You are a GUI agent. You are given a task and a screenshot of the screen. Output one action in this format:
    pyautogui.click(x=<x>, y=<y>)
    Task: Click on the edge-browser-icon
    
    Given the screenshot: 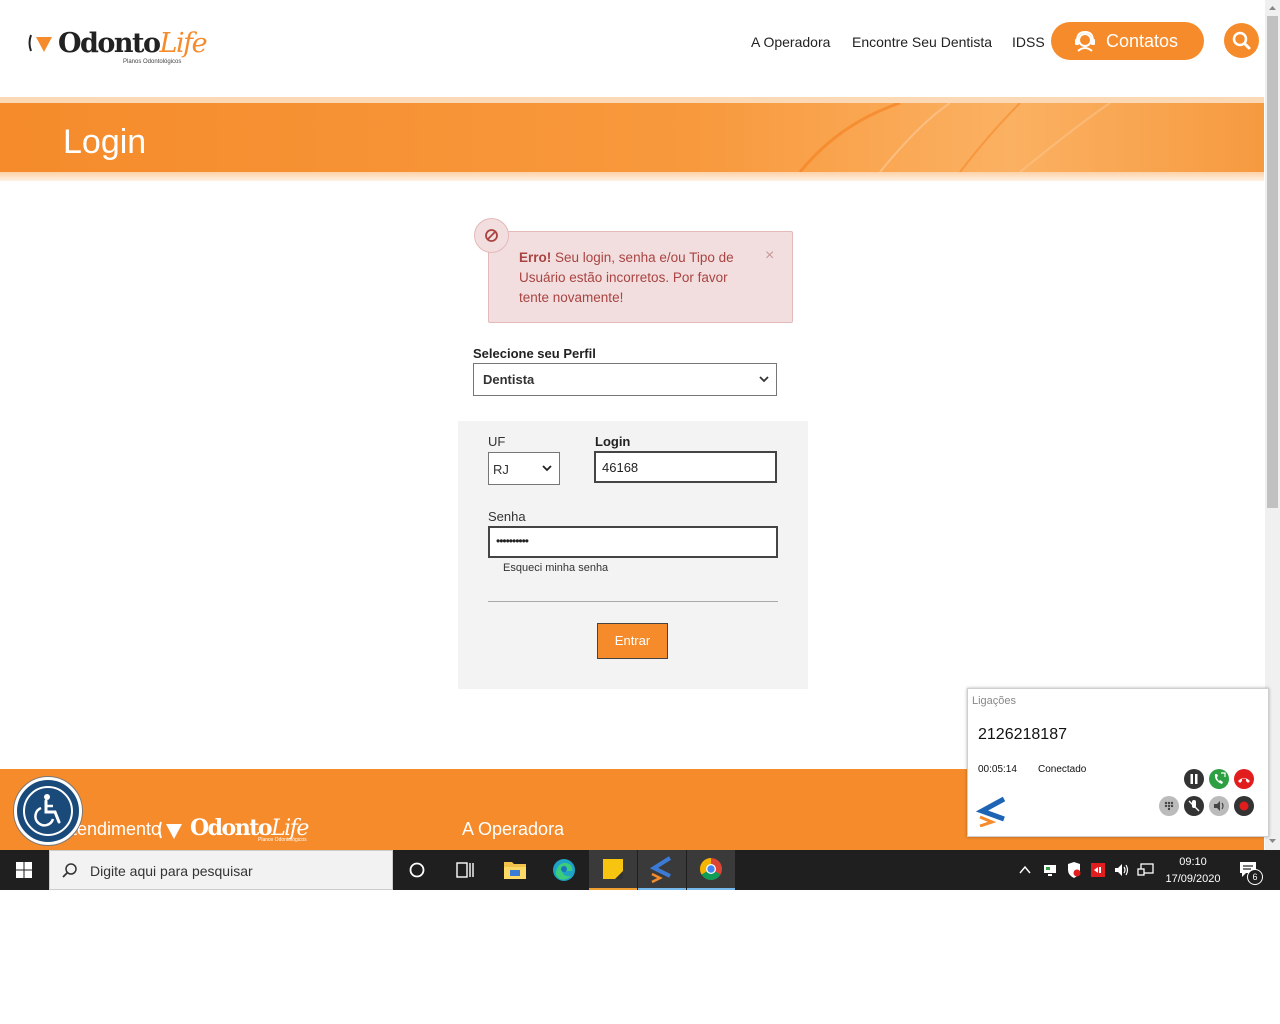 What is the action you would take?
    pyautogui.click(x=564, y=870)
    